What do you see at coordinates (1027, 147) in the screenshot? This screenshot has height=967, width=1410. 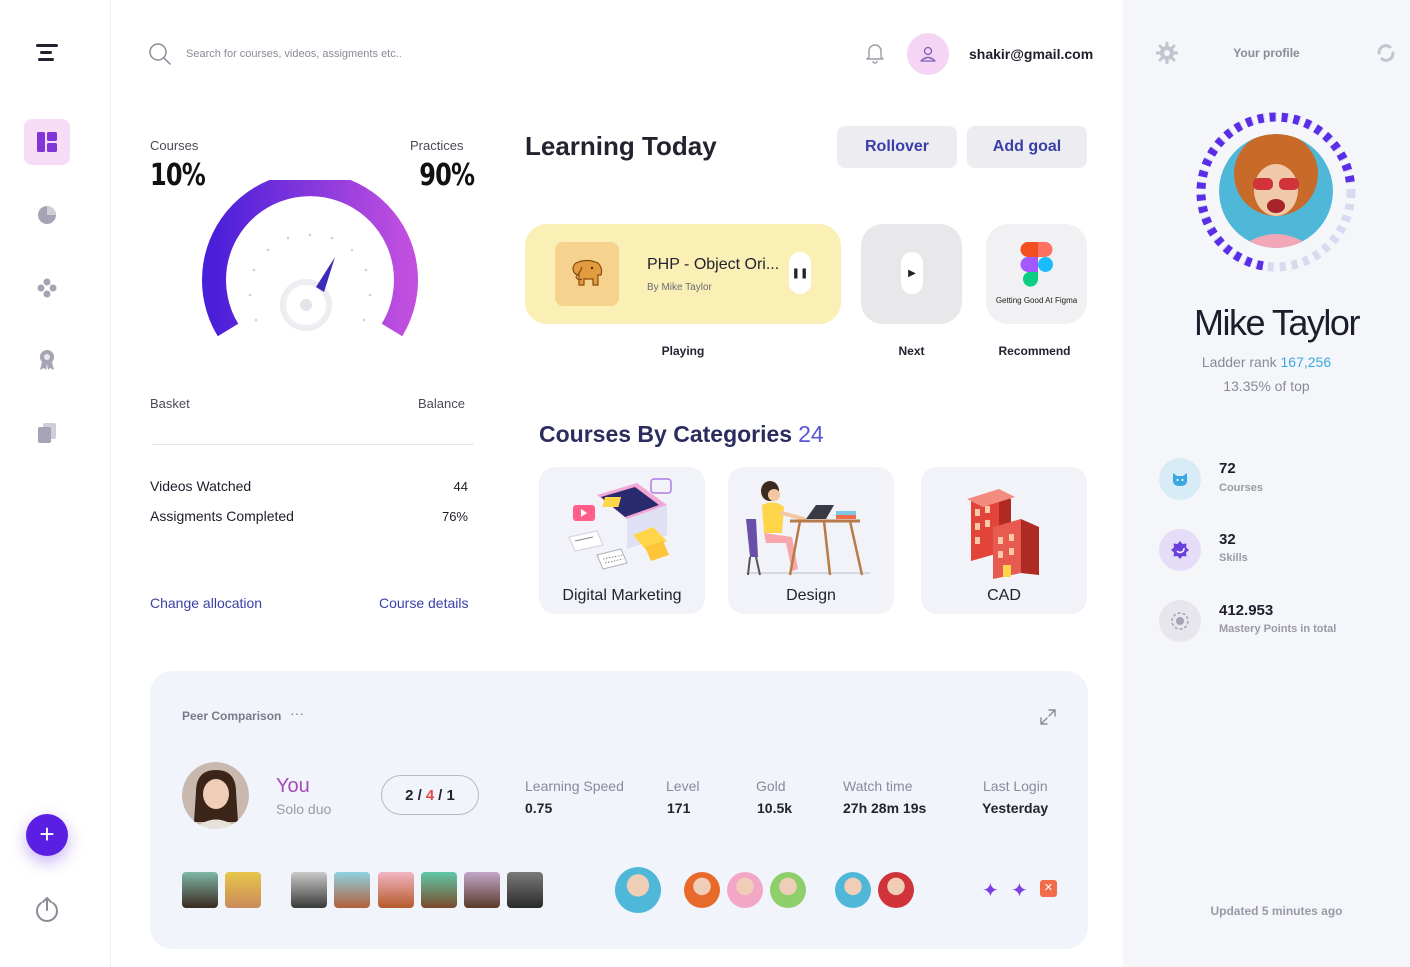 I see `add-goal-button: Add goal` at bounding box center [1027, 147].